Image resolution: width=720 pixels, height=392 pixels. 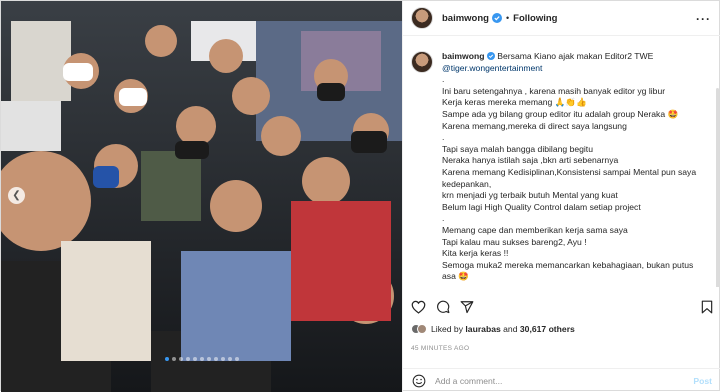 What do you see at coordinates (535, 18) in the screenshot?
I see `following-button: Following` at bounding box center [535, 18].